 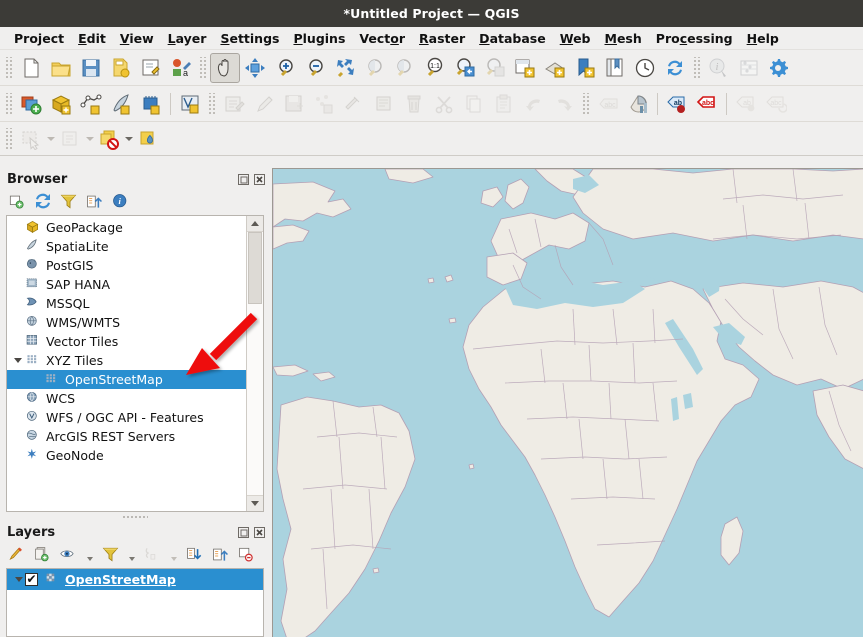 What do you see at coordinates (39, 38) in the screenshot?
I see `menu-project: Project` at bounding box center [39, 38].